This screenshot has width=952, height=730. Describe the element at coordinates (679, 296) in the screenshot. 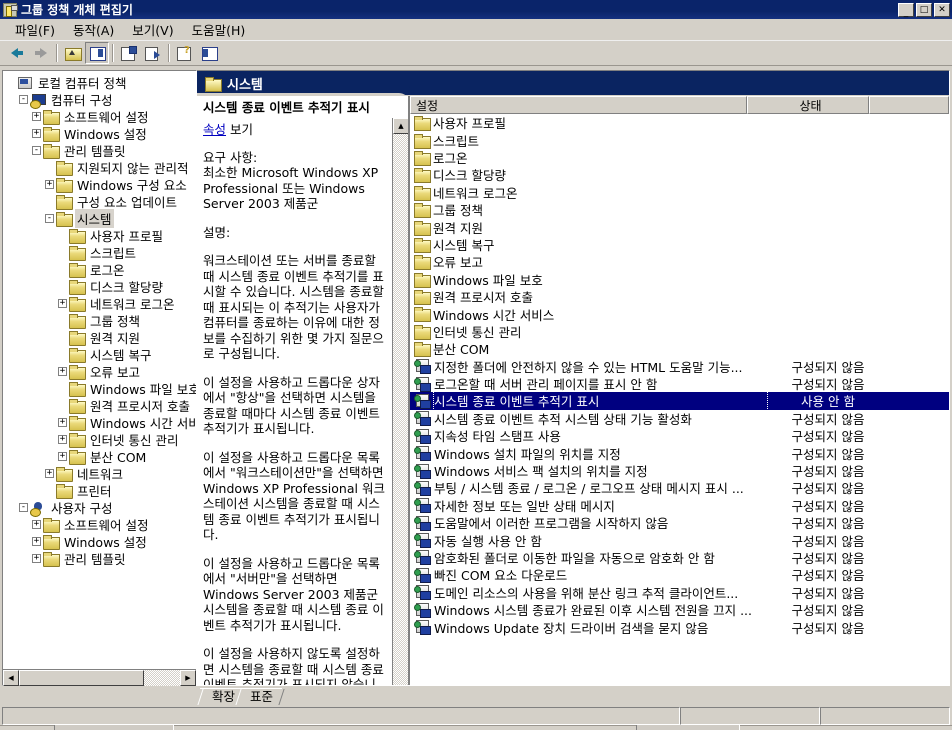

I see `settings-list-row: 원격 프로시저 호출` at that location.